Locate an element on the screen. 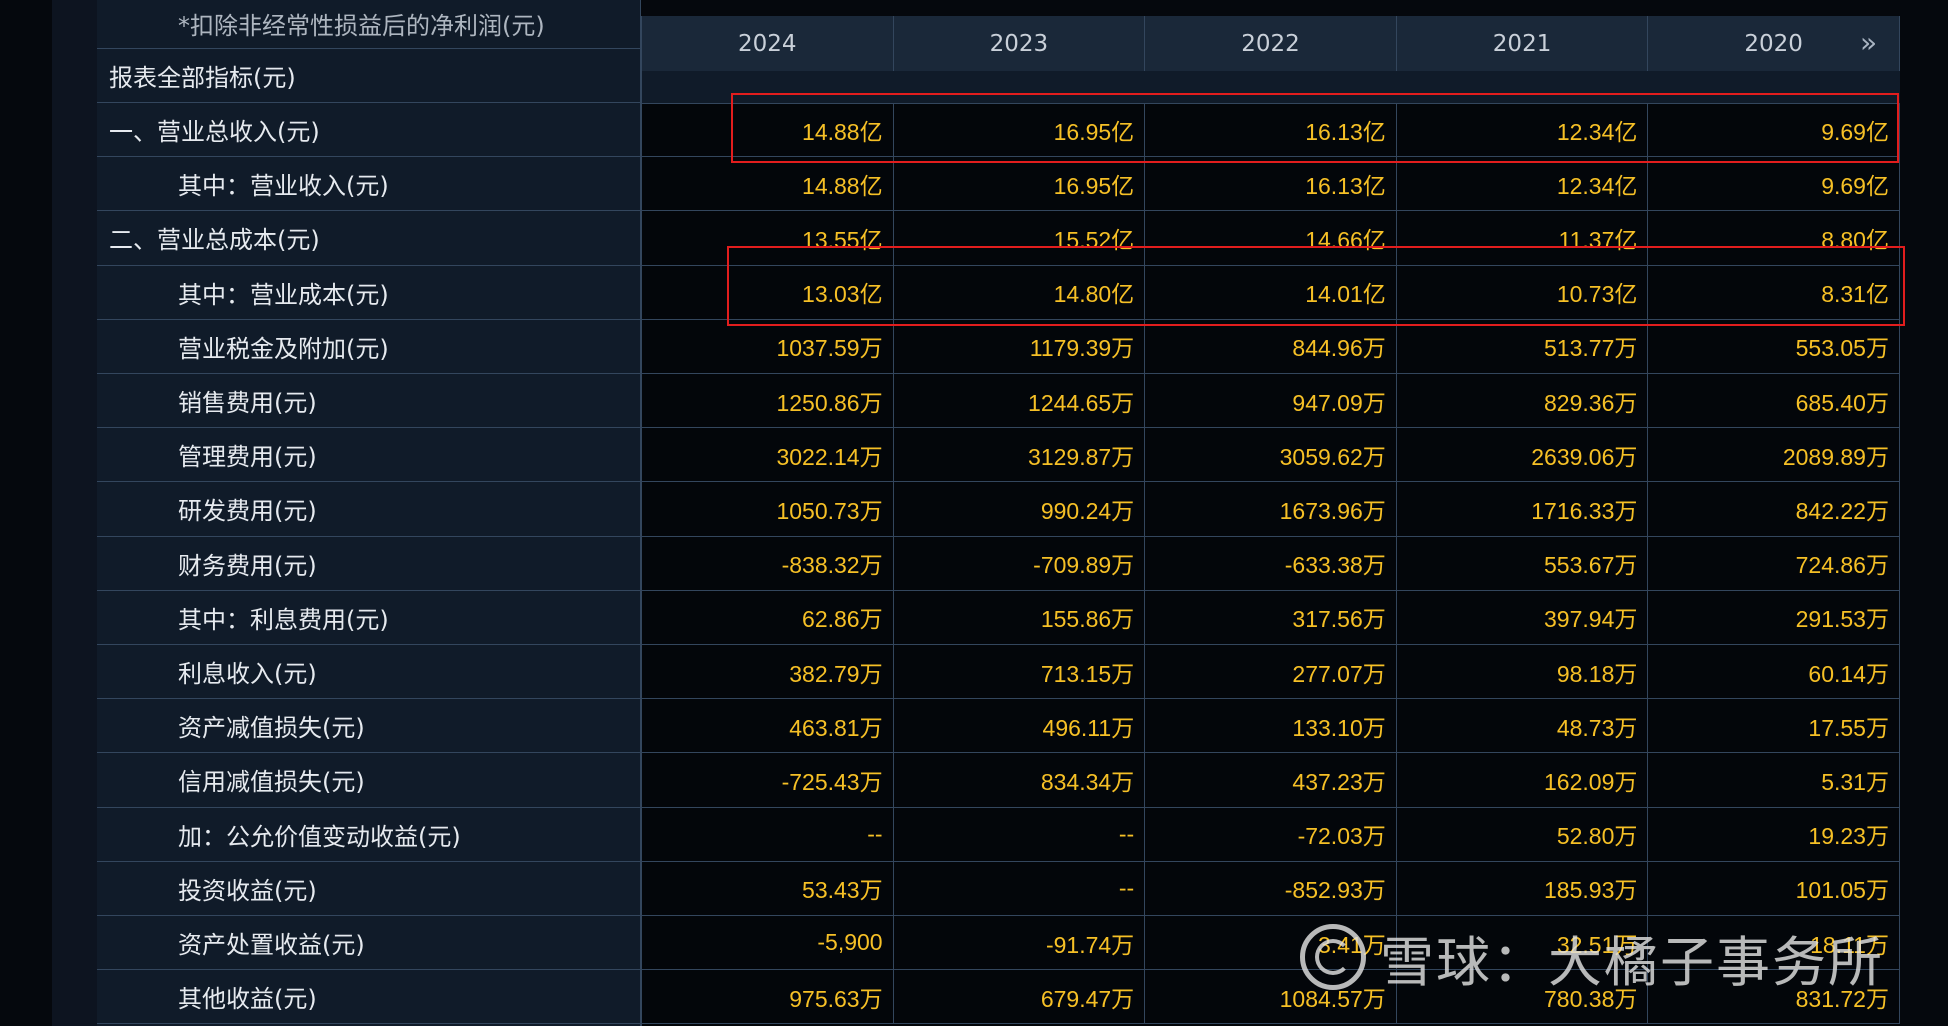 This screenshot has width=1948, height=1026. value-cell: 19.23万 is located at coordinates (1774, 834).